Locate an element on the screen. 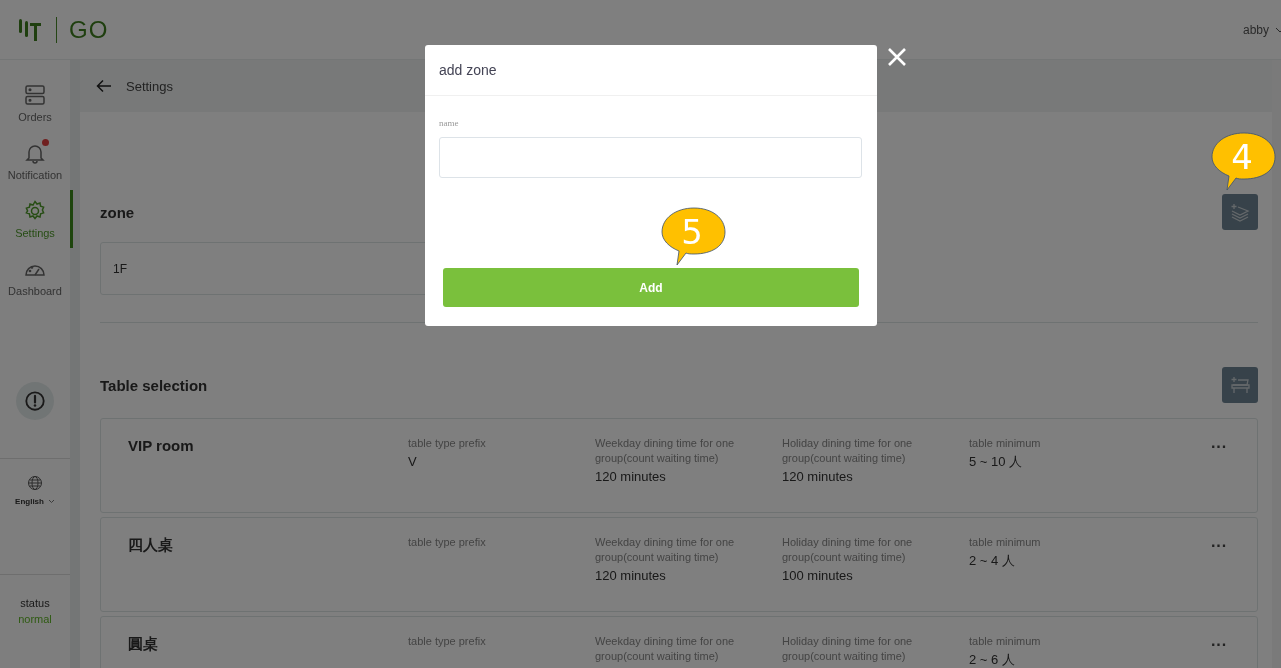  name-field is located at coordinates (650, 157).